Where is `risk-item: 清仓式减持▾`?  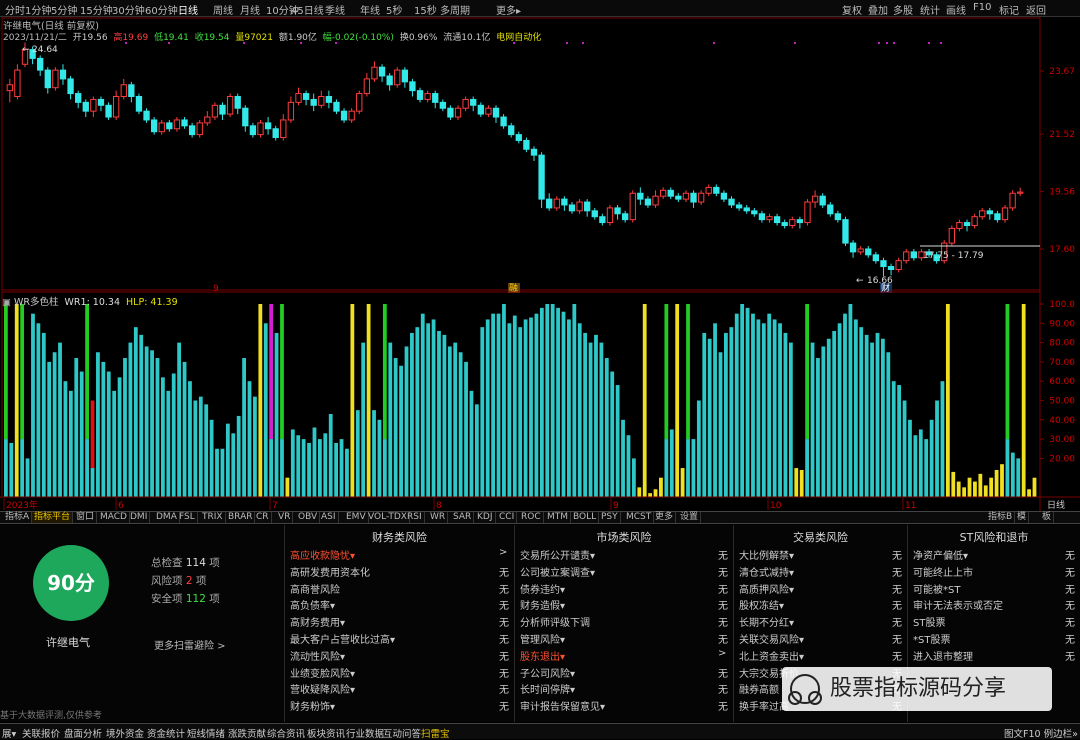
risk-item: 清仓式减持▾ is located at coordinates (766, 571).